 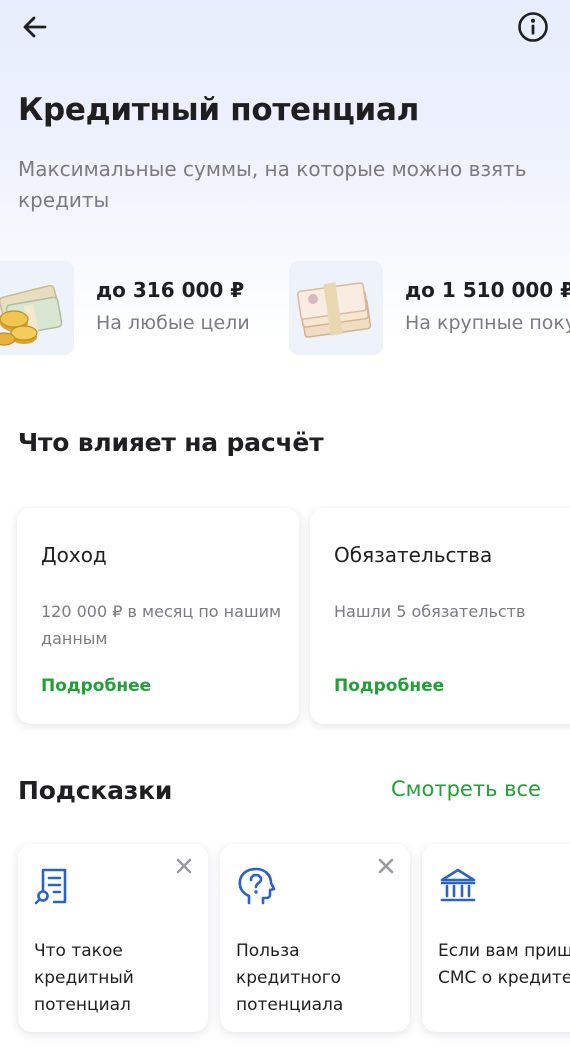 I want to click on factors-section-title: Что влияет на расчёт, so click(x=171, y=442).